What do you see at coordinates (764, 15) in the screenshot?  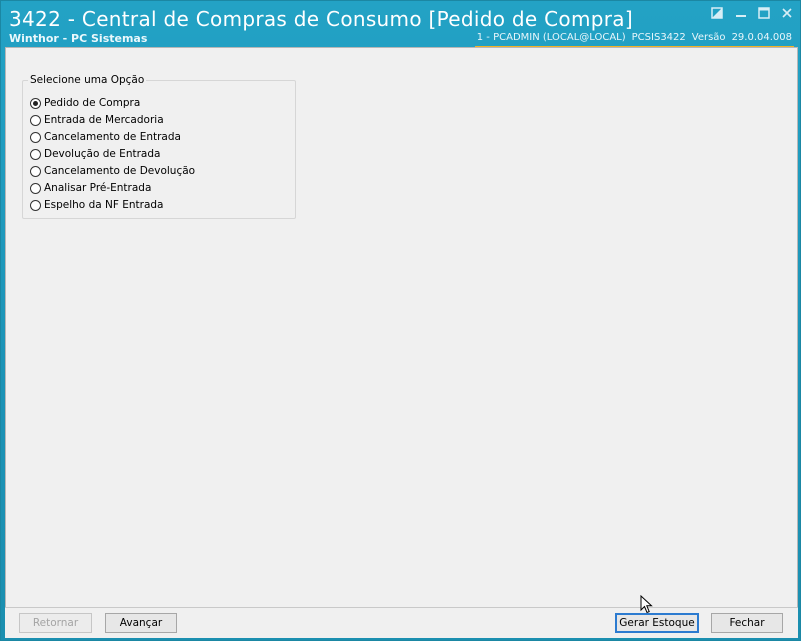 I see `maximize-icon` at bounding box center [764, 15].